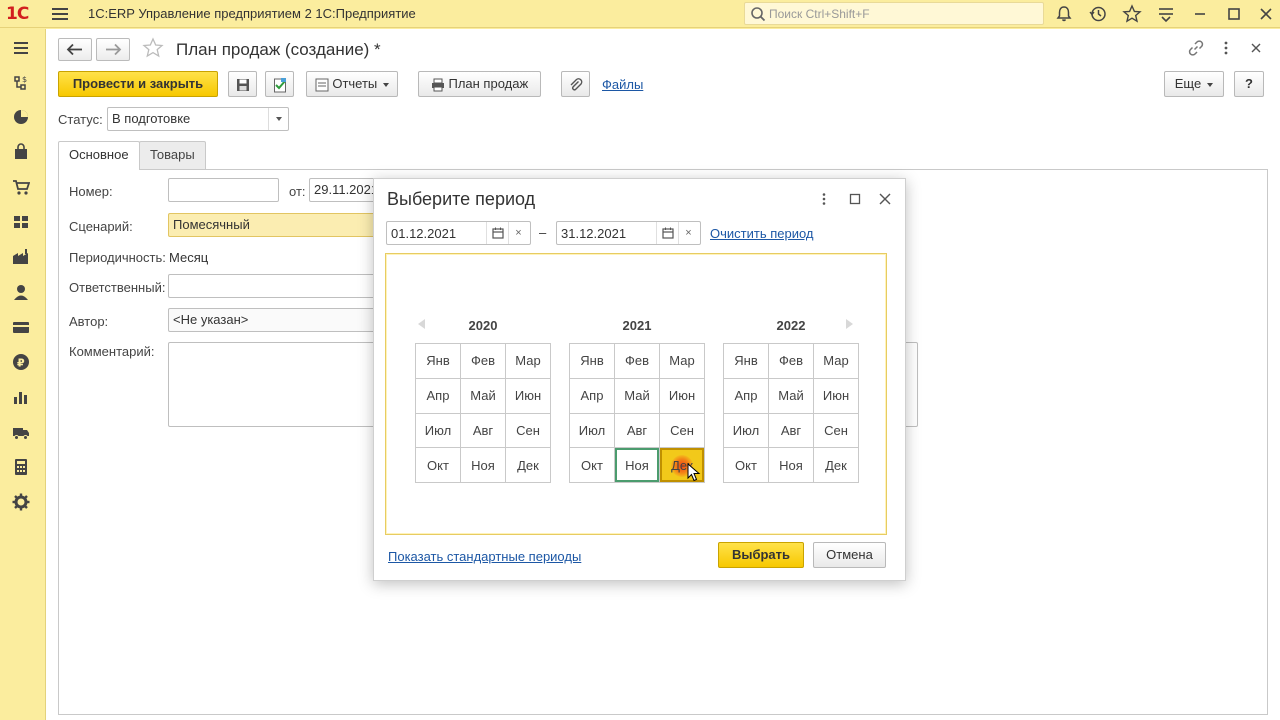 The height and width of the screenshot is (720, 1280). Describe the element at coordinates (153, 48) in the screenshot. I see `favorite-star-icon` at that location.